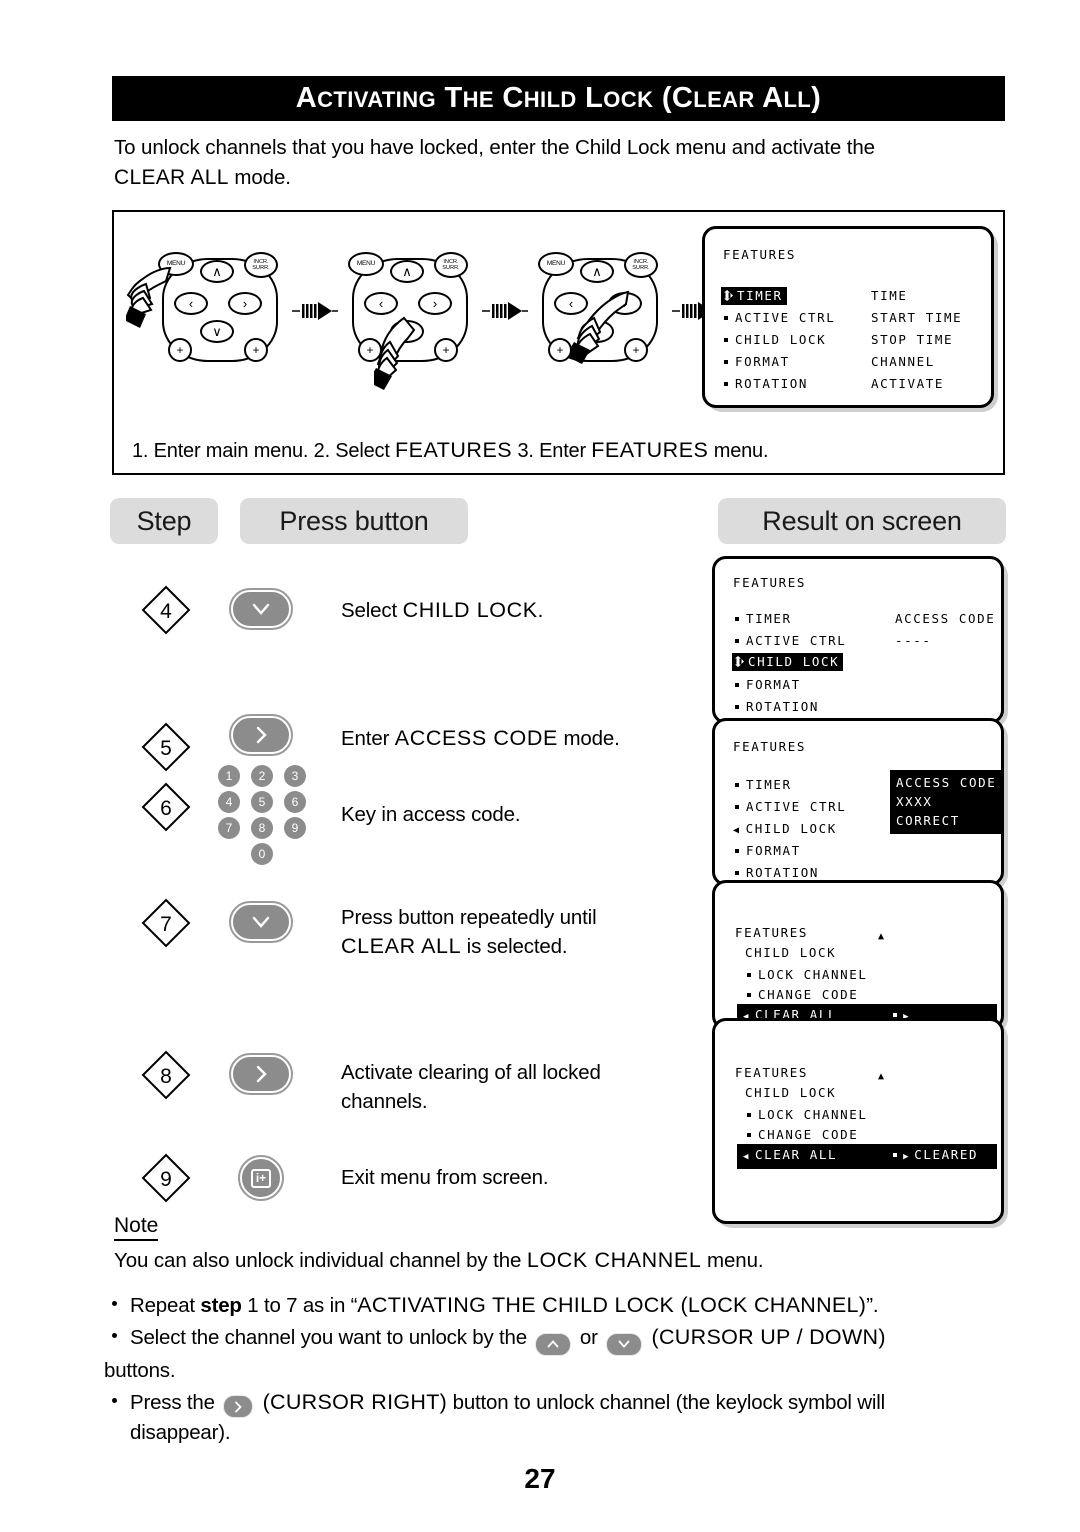  I want to click on keypad-key-9: 9, so click(295, 828).